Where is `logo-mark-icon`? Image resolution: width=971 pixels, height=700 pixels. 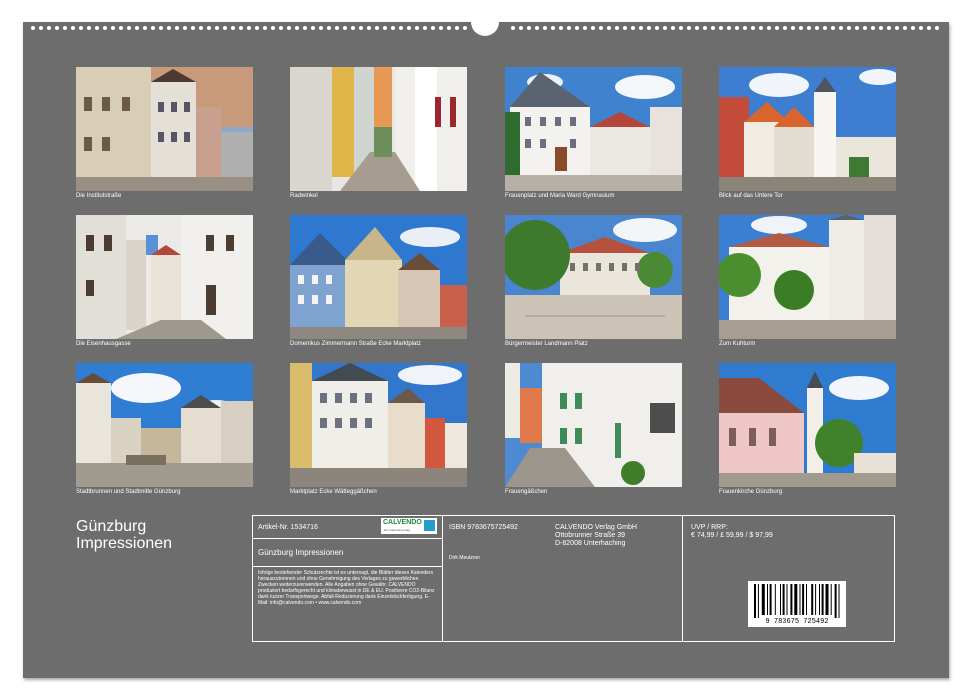 logo-mark-icon is located at coordinates (429, 525).